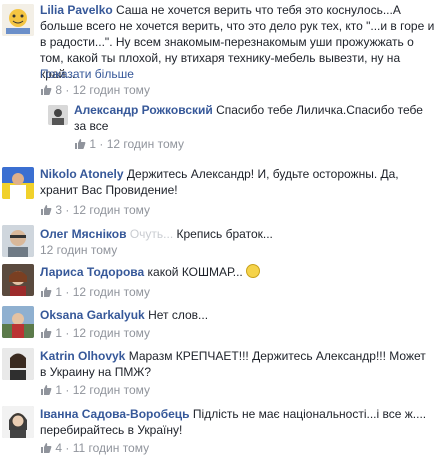  What do you see at coordinates (111, 448) in the screenshot?
I see `comment-time: 11 годин тому` at bounding box center [111, 448].